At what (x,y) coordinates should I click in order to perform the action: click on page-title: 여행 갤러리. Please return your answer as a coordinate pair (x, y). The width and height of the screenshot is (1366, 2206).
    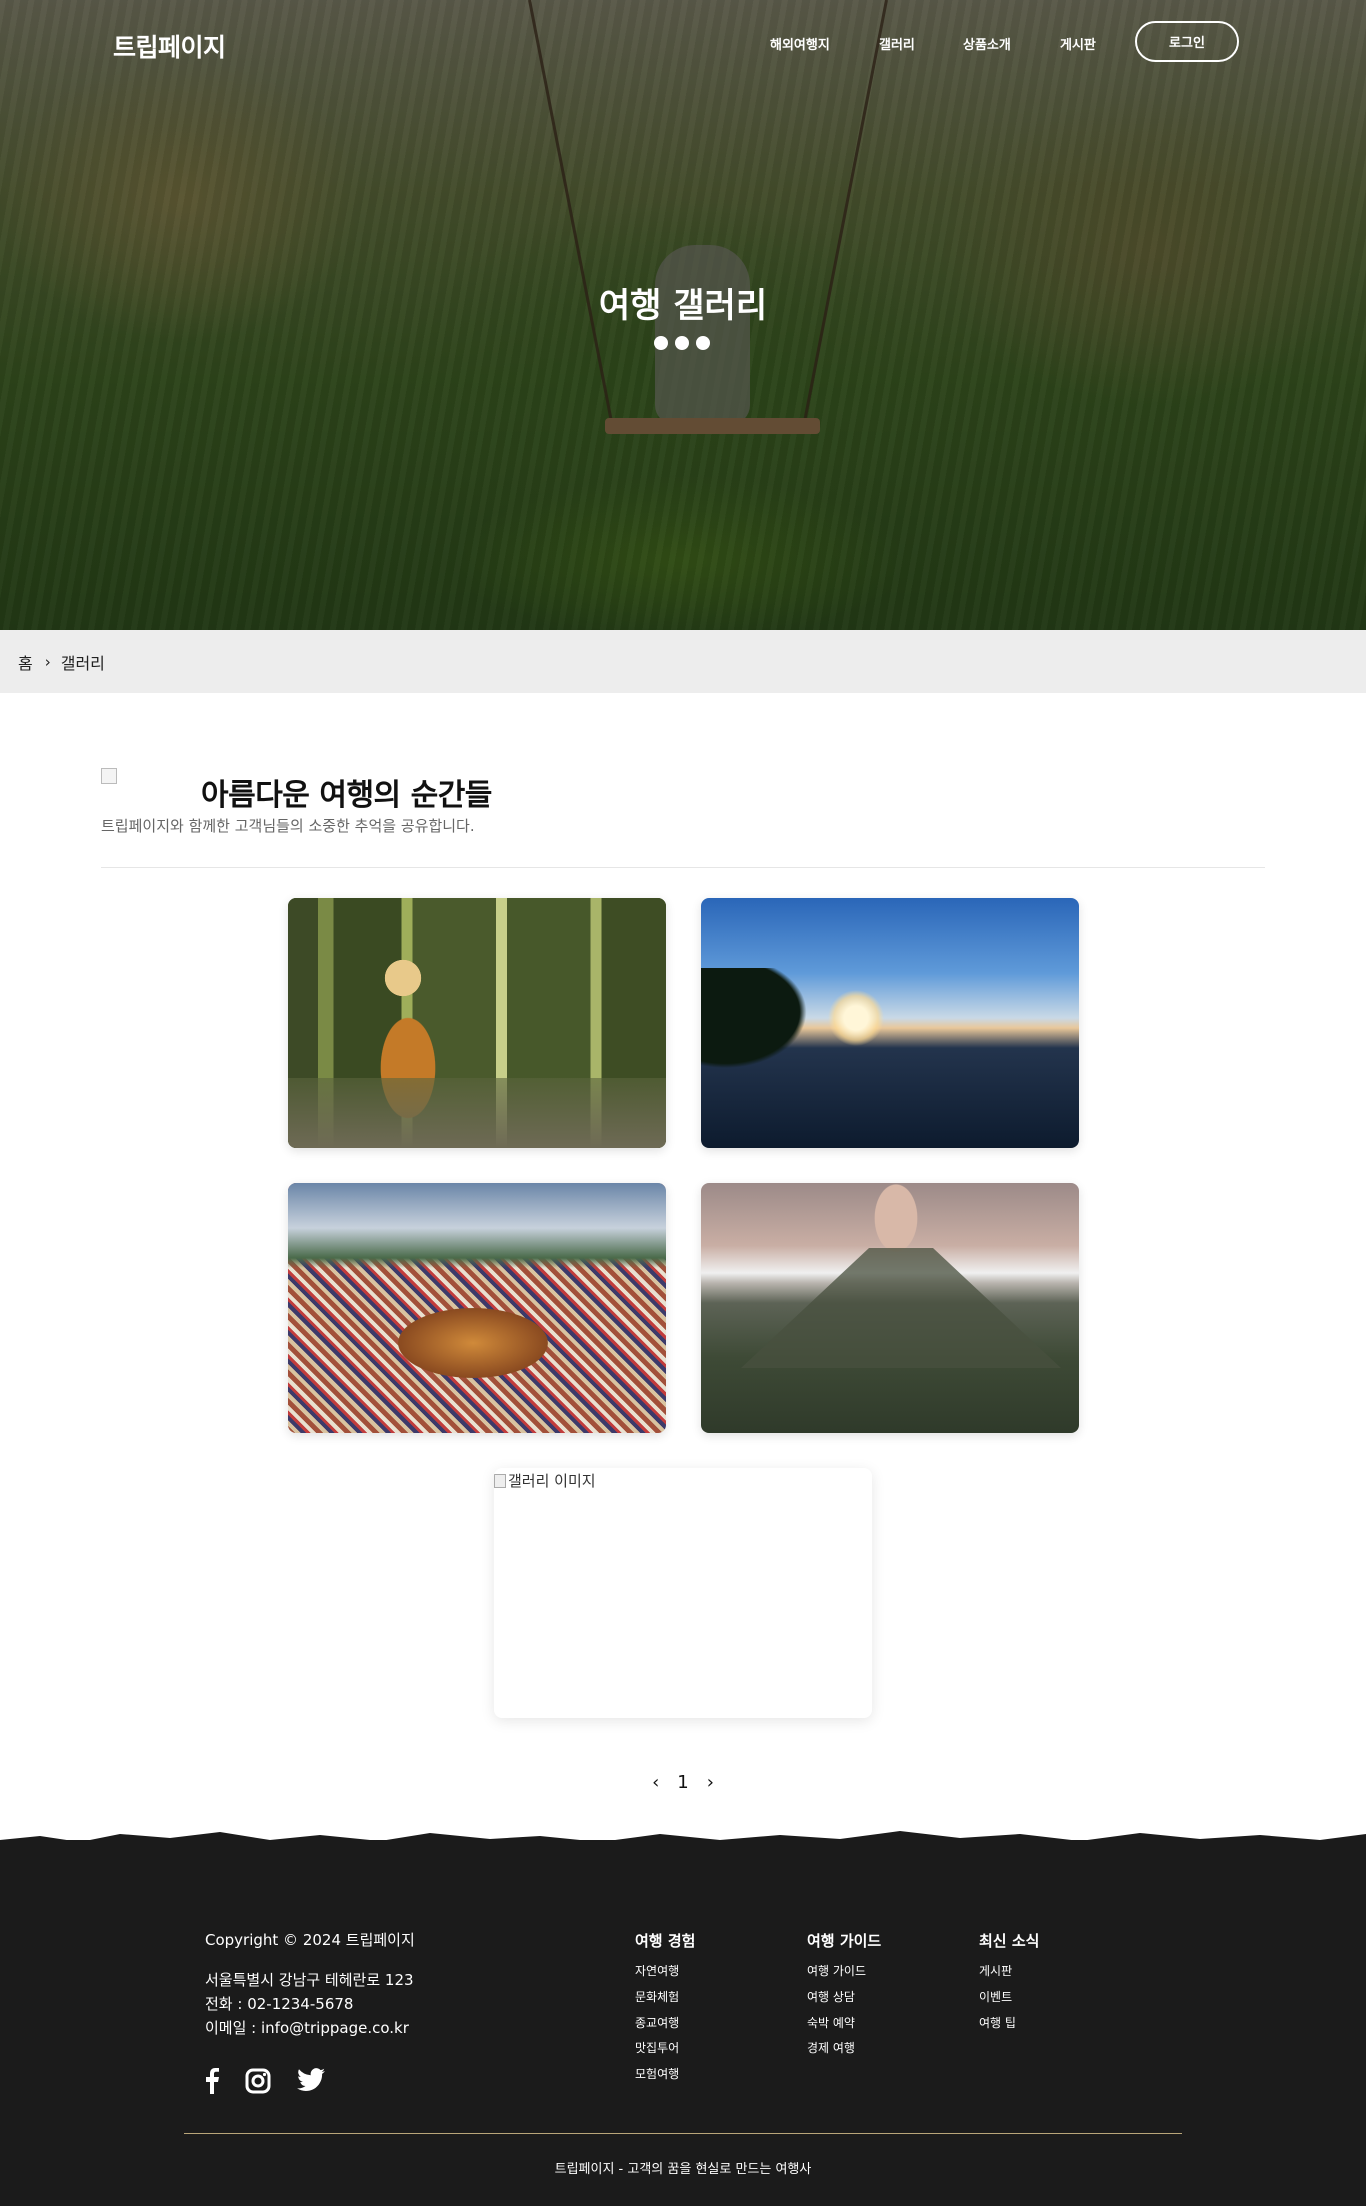
    Looking at the image, I should click on (683, 306).